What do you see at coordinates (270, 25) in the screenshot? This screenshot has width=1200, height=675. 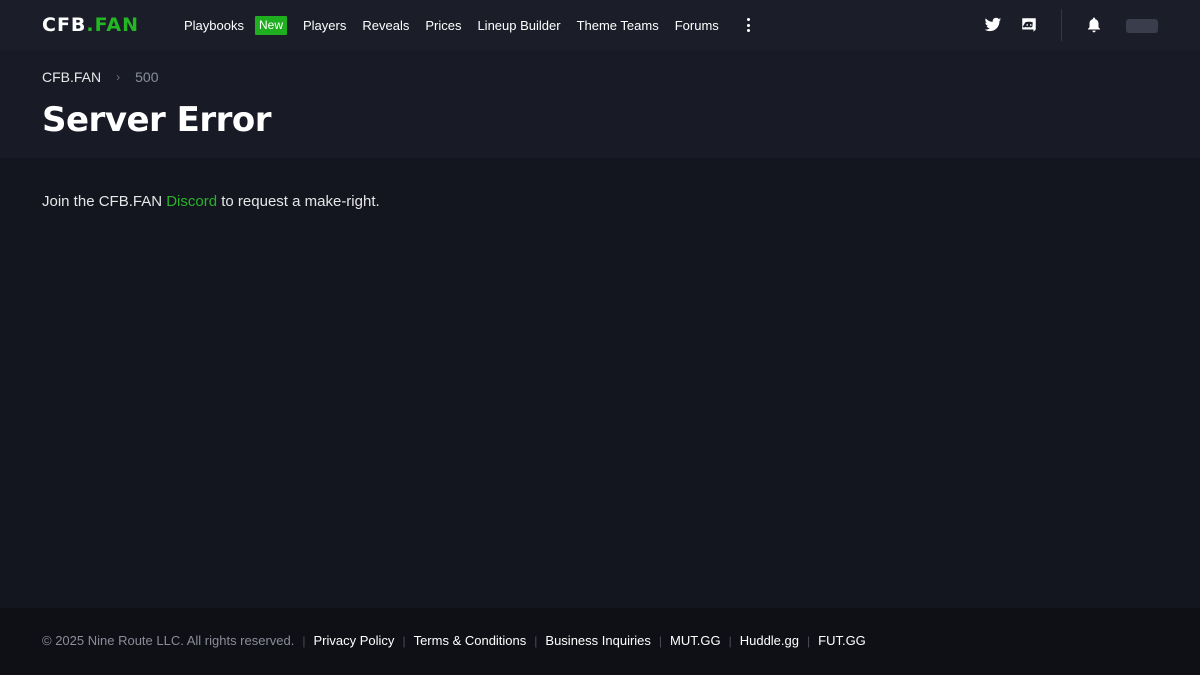 I see `new-badge: New` at bounding box center [270, 25].